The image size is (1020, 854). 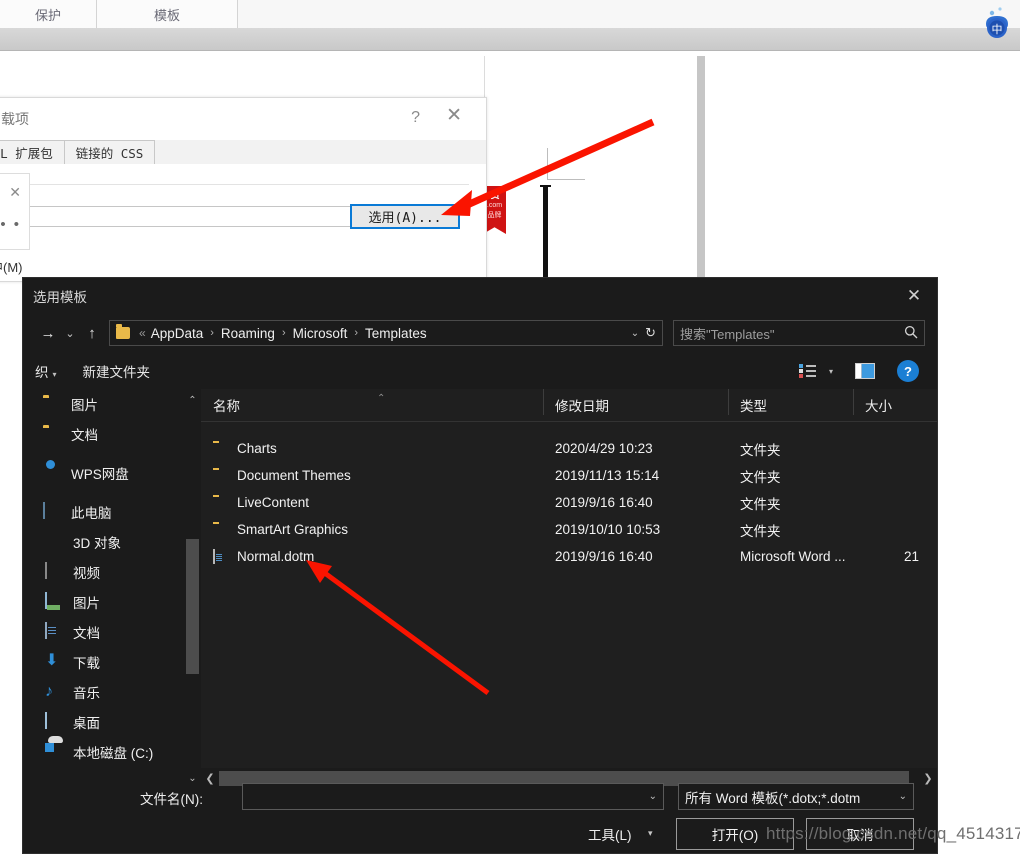 What do you see at coordinates (10, 224) in the screenshot?
I see `mini-panel-more-icon: • •` at bounding box center [10, 224].